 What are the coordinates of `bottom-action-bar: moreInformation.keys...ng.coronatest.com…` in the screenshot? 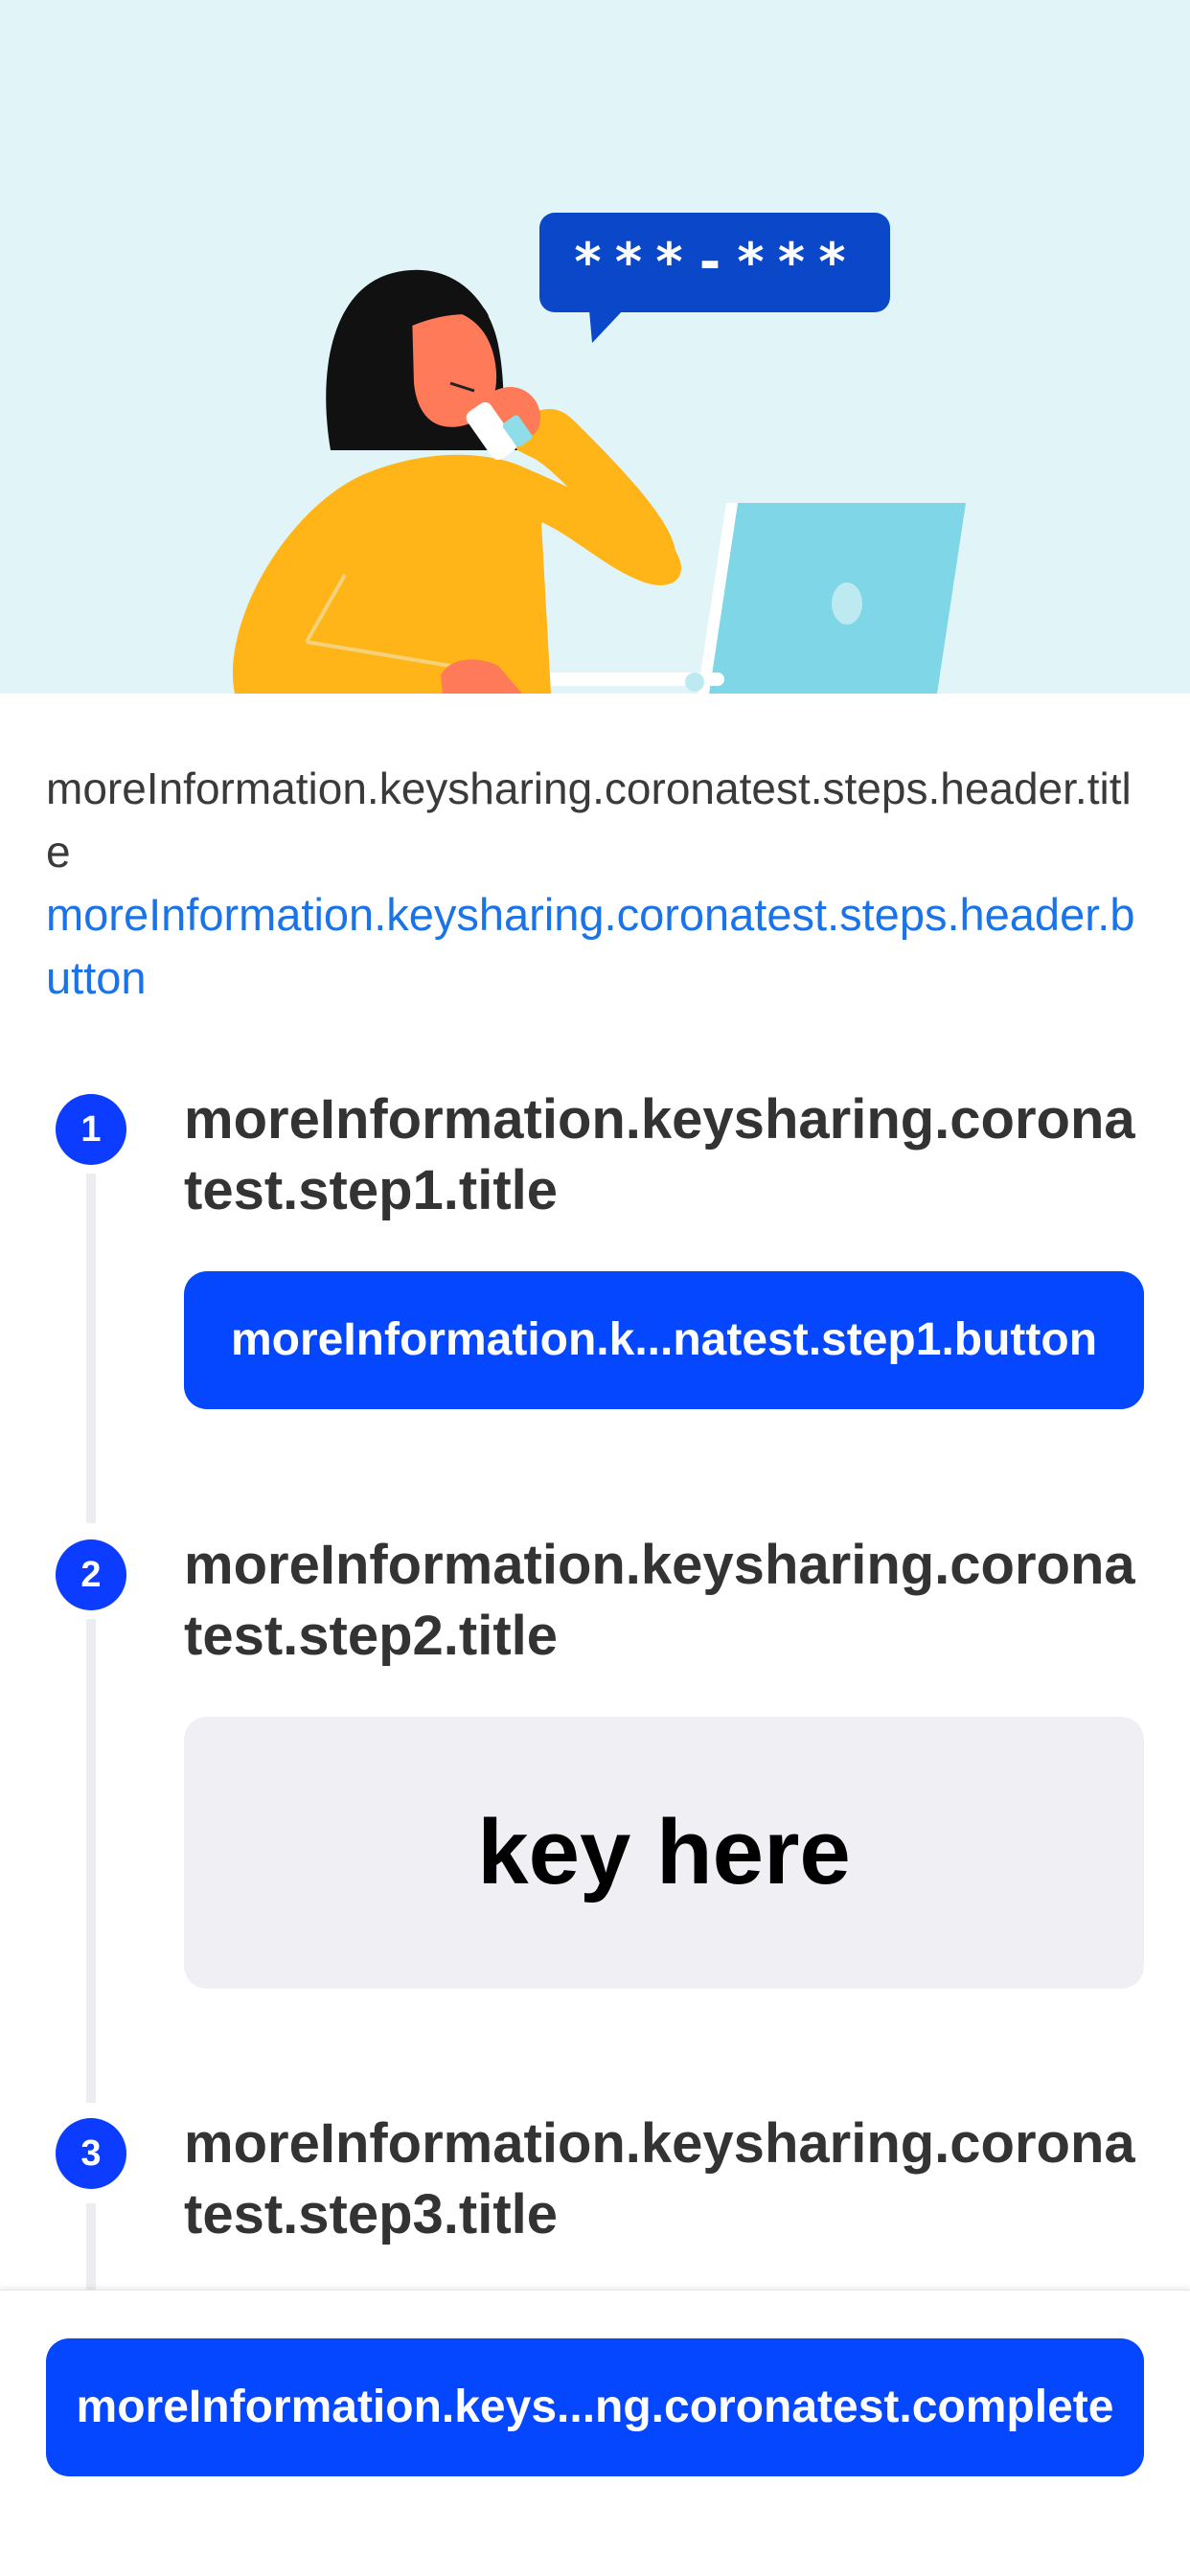 It's located at (595, 2433).